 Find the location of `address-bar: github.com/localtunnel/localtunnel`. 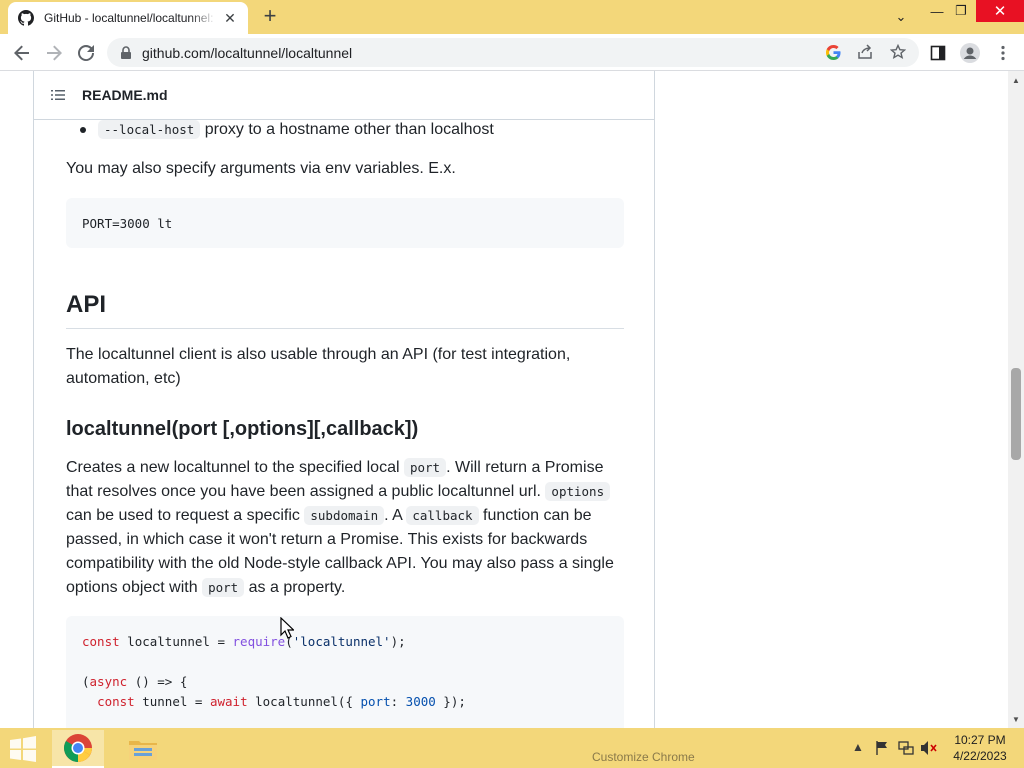

address-bar: github.com/localtunnel/localtunnel is located at coordinates (513, 52).